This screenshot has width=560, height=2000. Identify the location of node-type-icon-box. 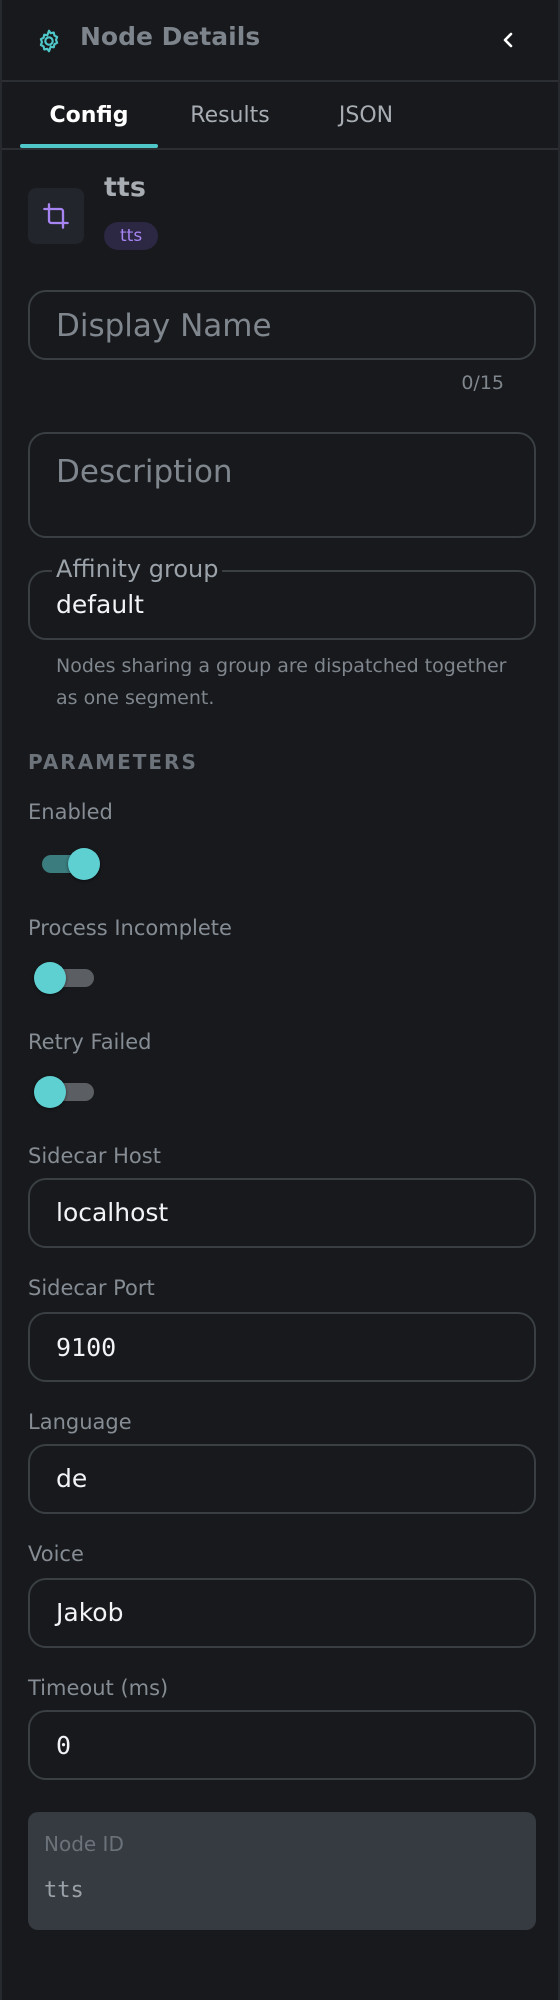
(56, 216).